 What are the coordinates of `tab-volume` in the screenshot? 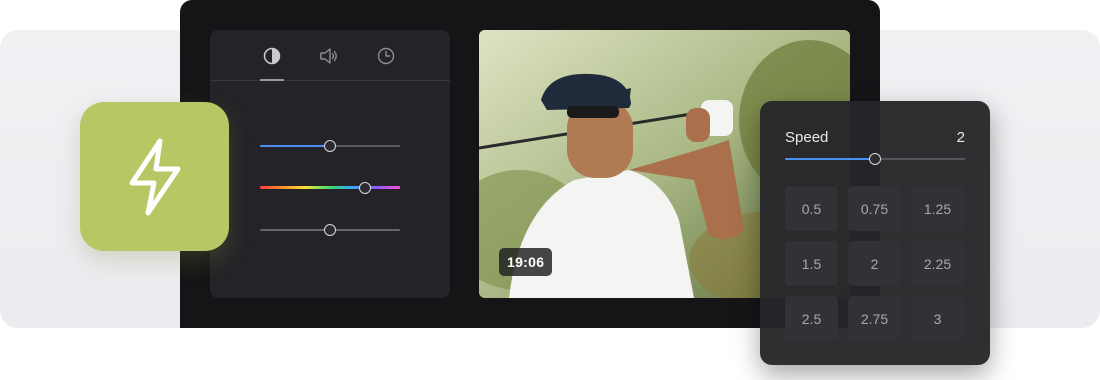 It's located at (329, 56).